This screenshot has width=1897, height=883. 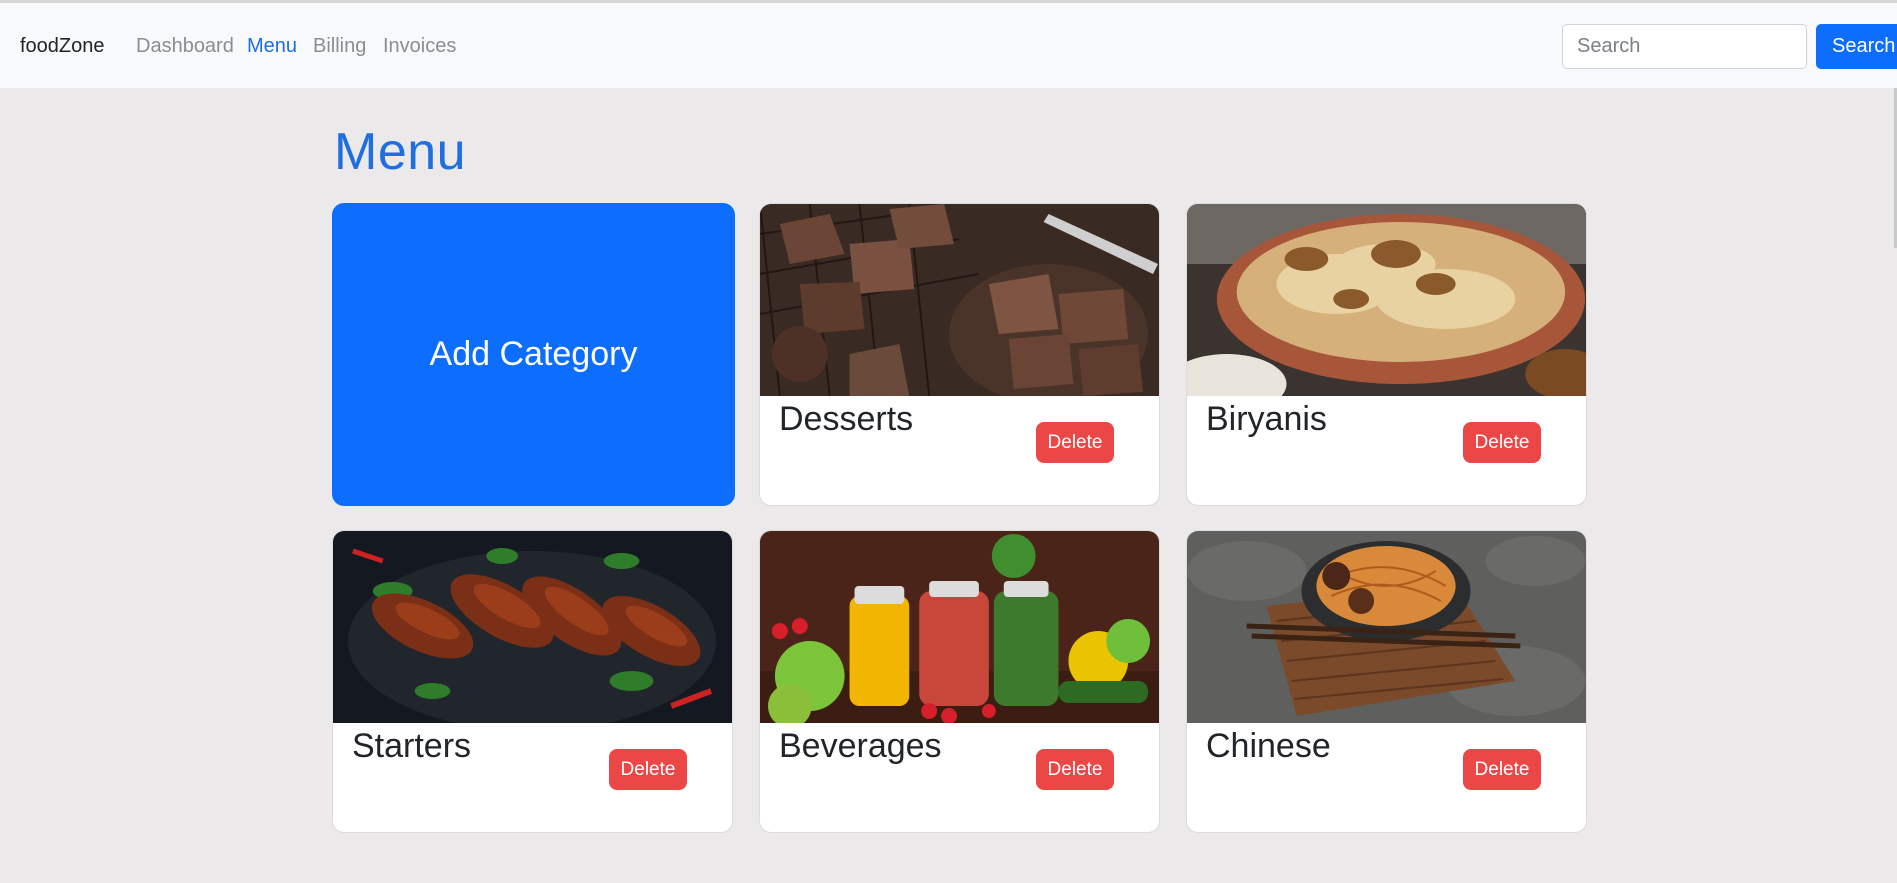 I want to click on category-name: Beverages, so click(x=860, y=746).